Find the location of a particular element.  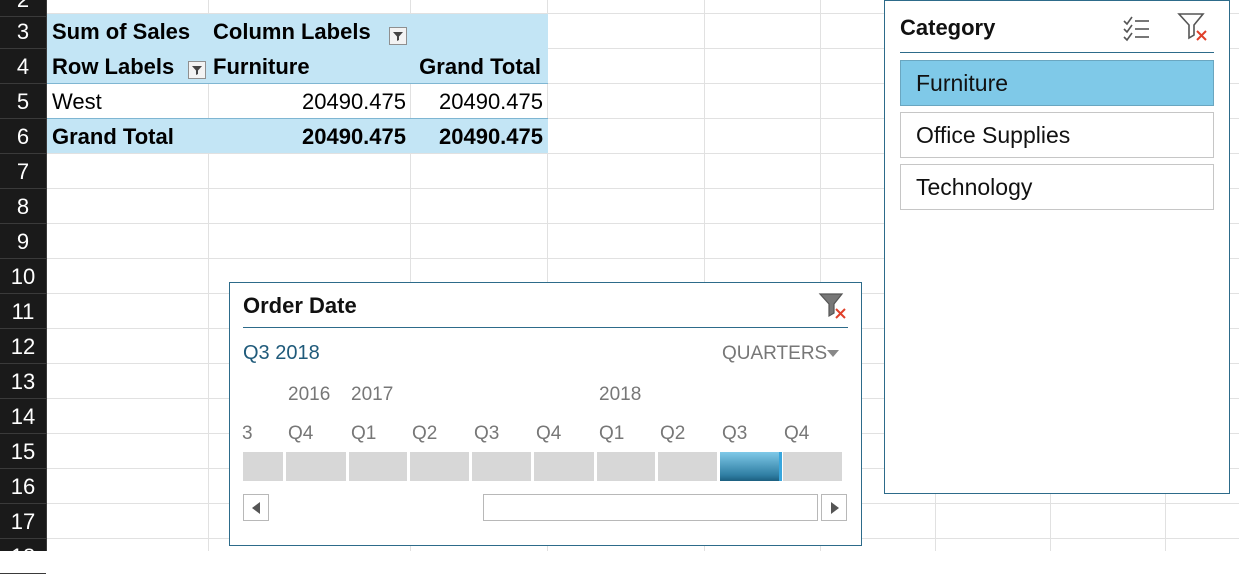

arrow-right-icon is located at coordinates (835, 508).